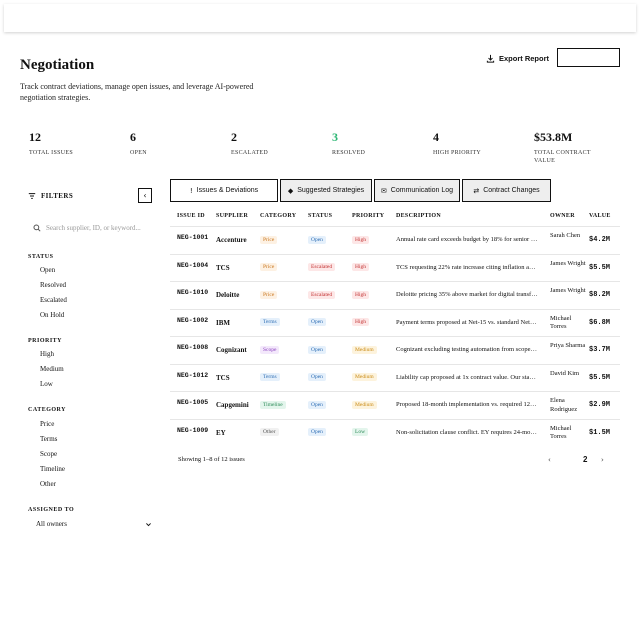  Describe the element at coordinates (48, 484) in the screenshot. I see `filter-category-other: Other` at that location.